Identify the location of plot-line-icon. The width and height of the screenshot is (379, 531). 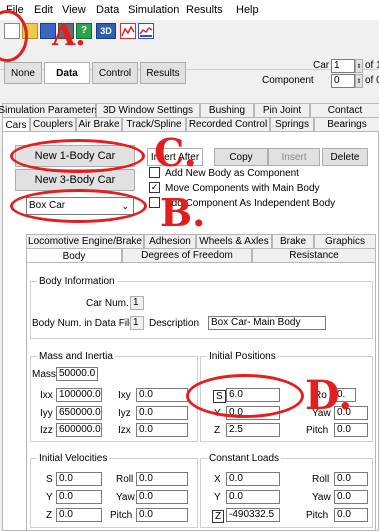
(128, 31).